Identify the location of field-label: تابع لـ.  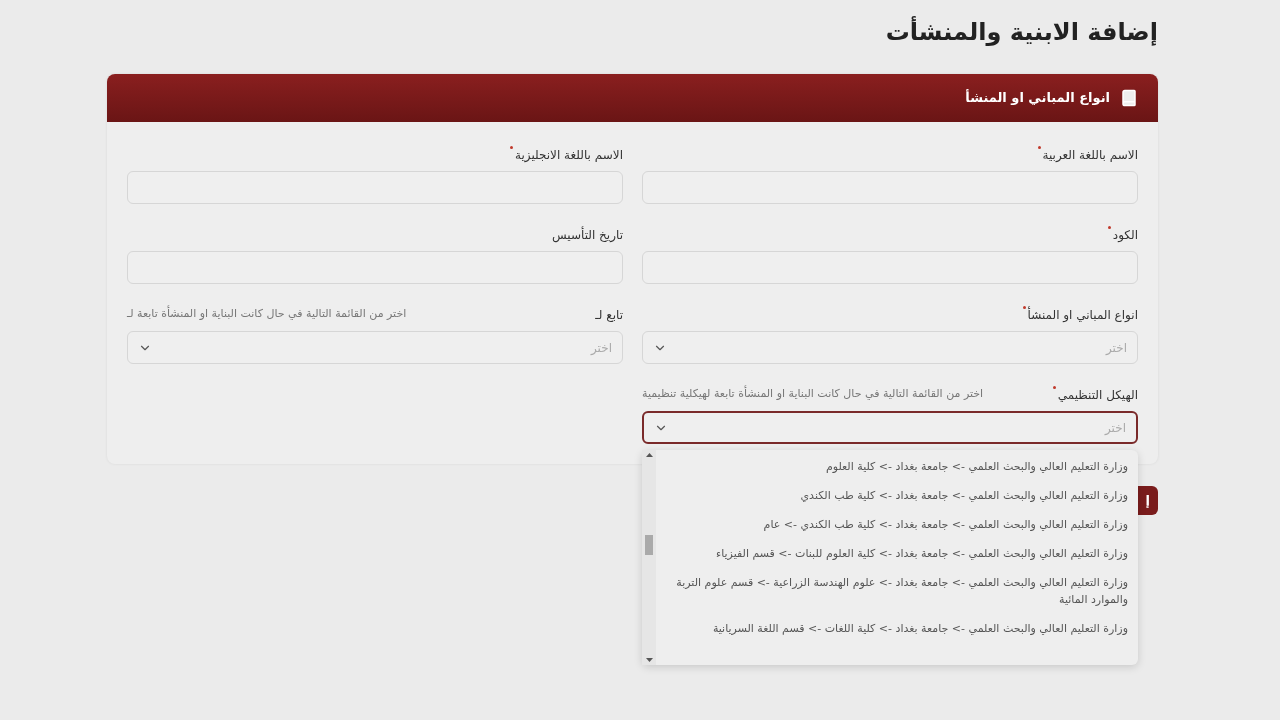
(608, 315).